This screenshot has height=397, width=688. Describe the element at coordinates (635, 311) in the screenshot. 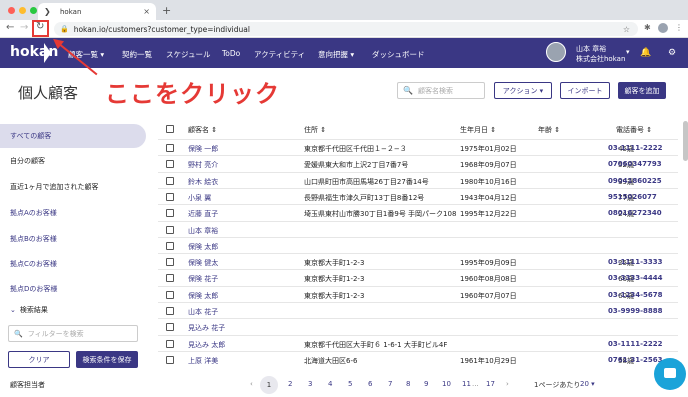

I see `customer-phone-link: 03-9999-8888` at that location.